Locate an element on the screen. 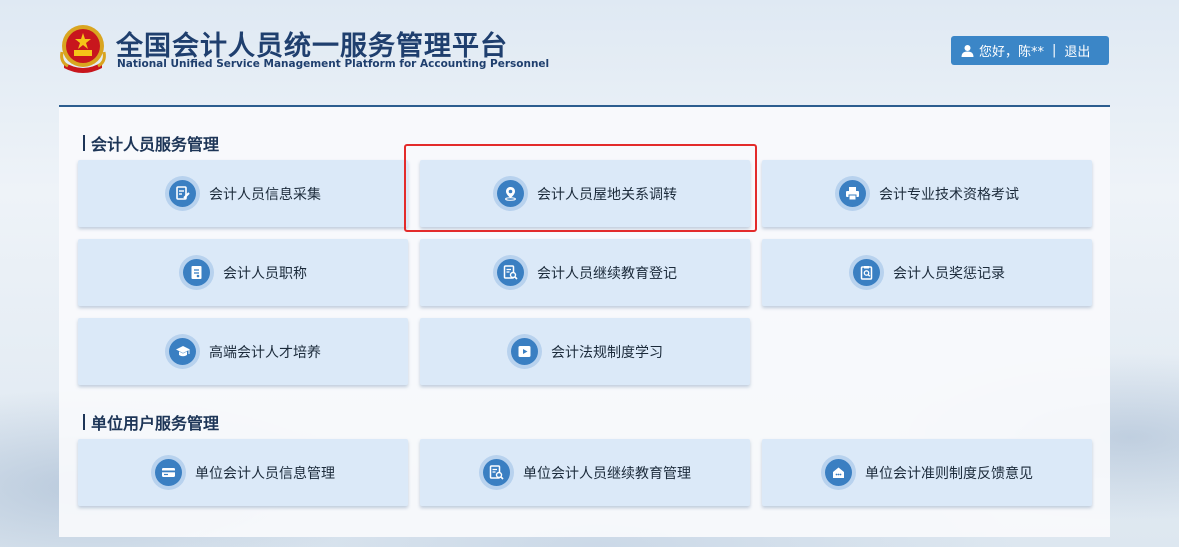 The height and width of the screenshot is (547, 1179). card-label: 会计人员信息采集 is located at coordinates (265, 194).